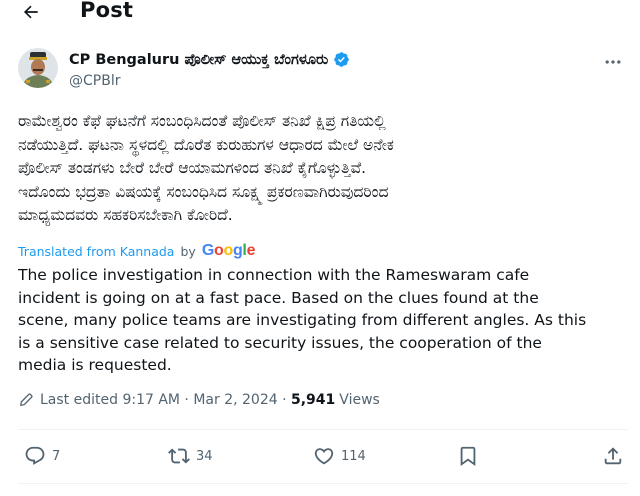 This screenshot has width=640, height=496. I want to click on google-logo: Google, so click(228, 251).